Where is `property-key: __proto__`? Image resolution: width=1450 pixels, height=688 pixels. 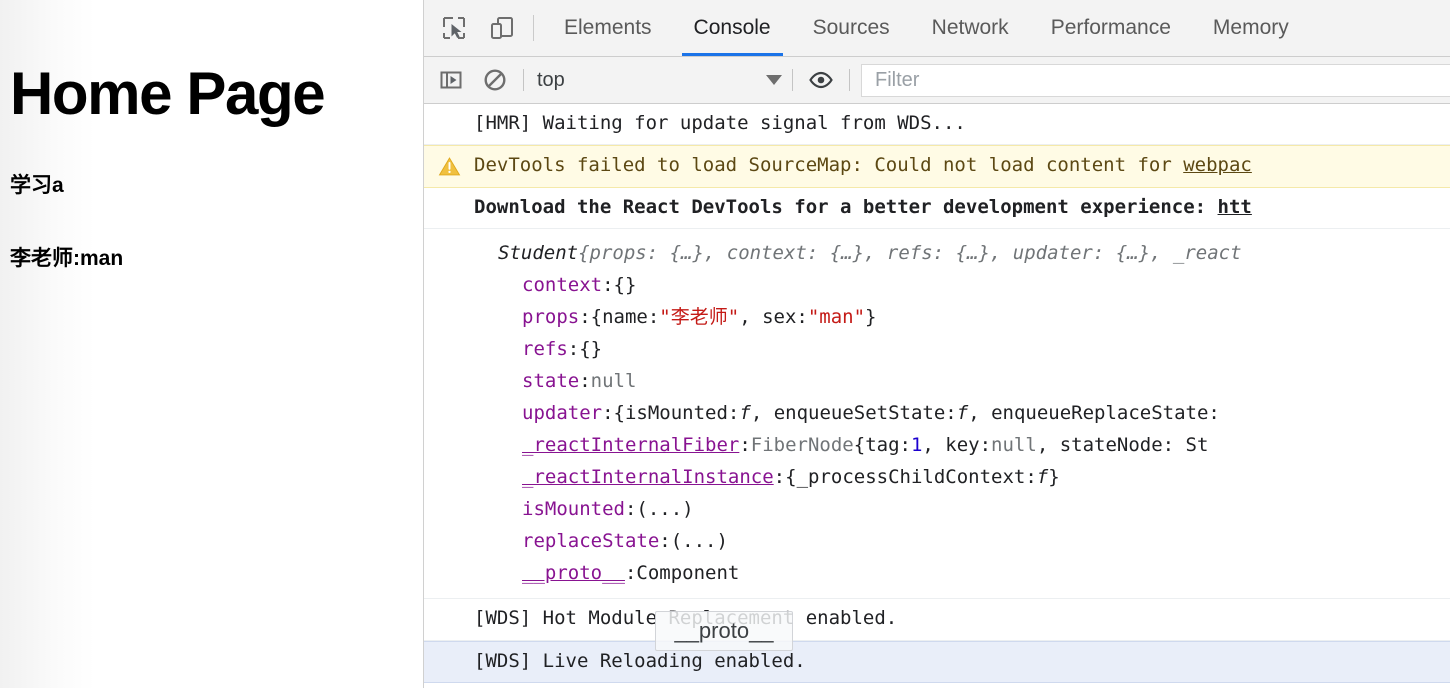 property-key: __proto__ is located at coordinates (573, 573).